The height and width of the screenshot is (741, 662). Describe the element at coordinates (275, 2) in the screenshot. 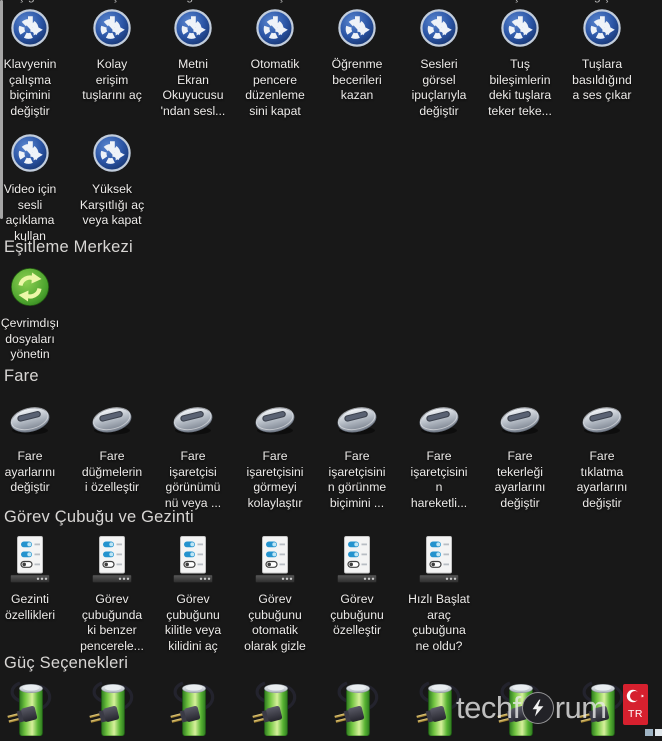

I see `clipped-label-remnant: ılı ş` at that location.